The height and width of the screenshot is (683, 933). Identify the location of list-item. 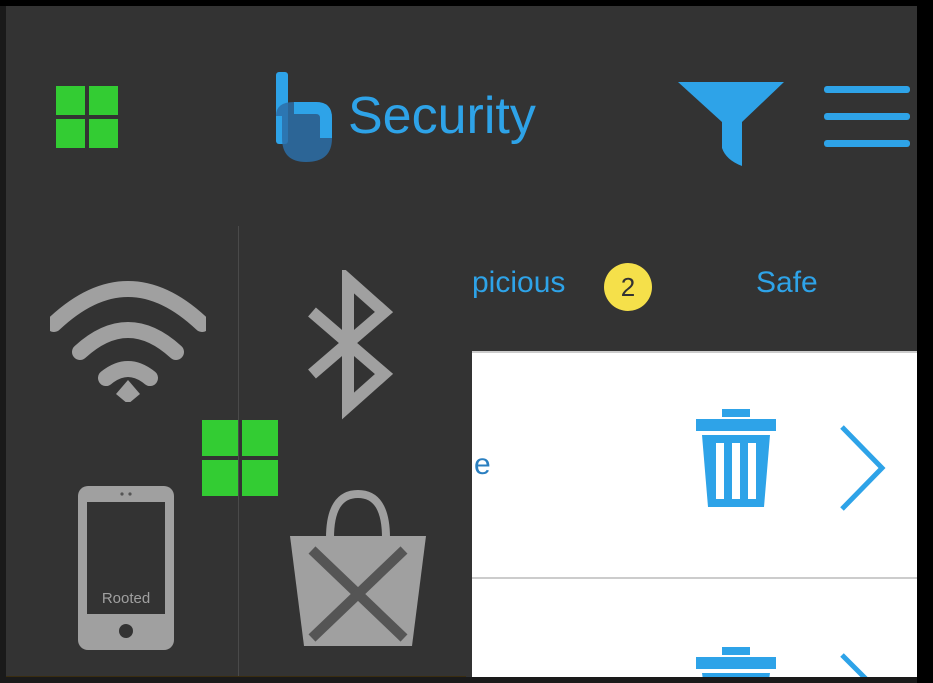
(692, 628).